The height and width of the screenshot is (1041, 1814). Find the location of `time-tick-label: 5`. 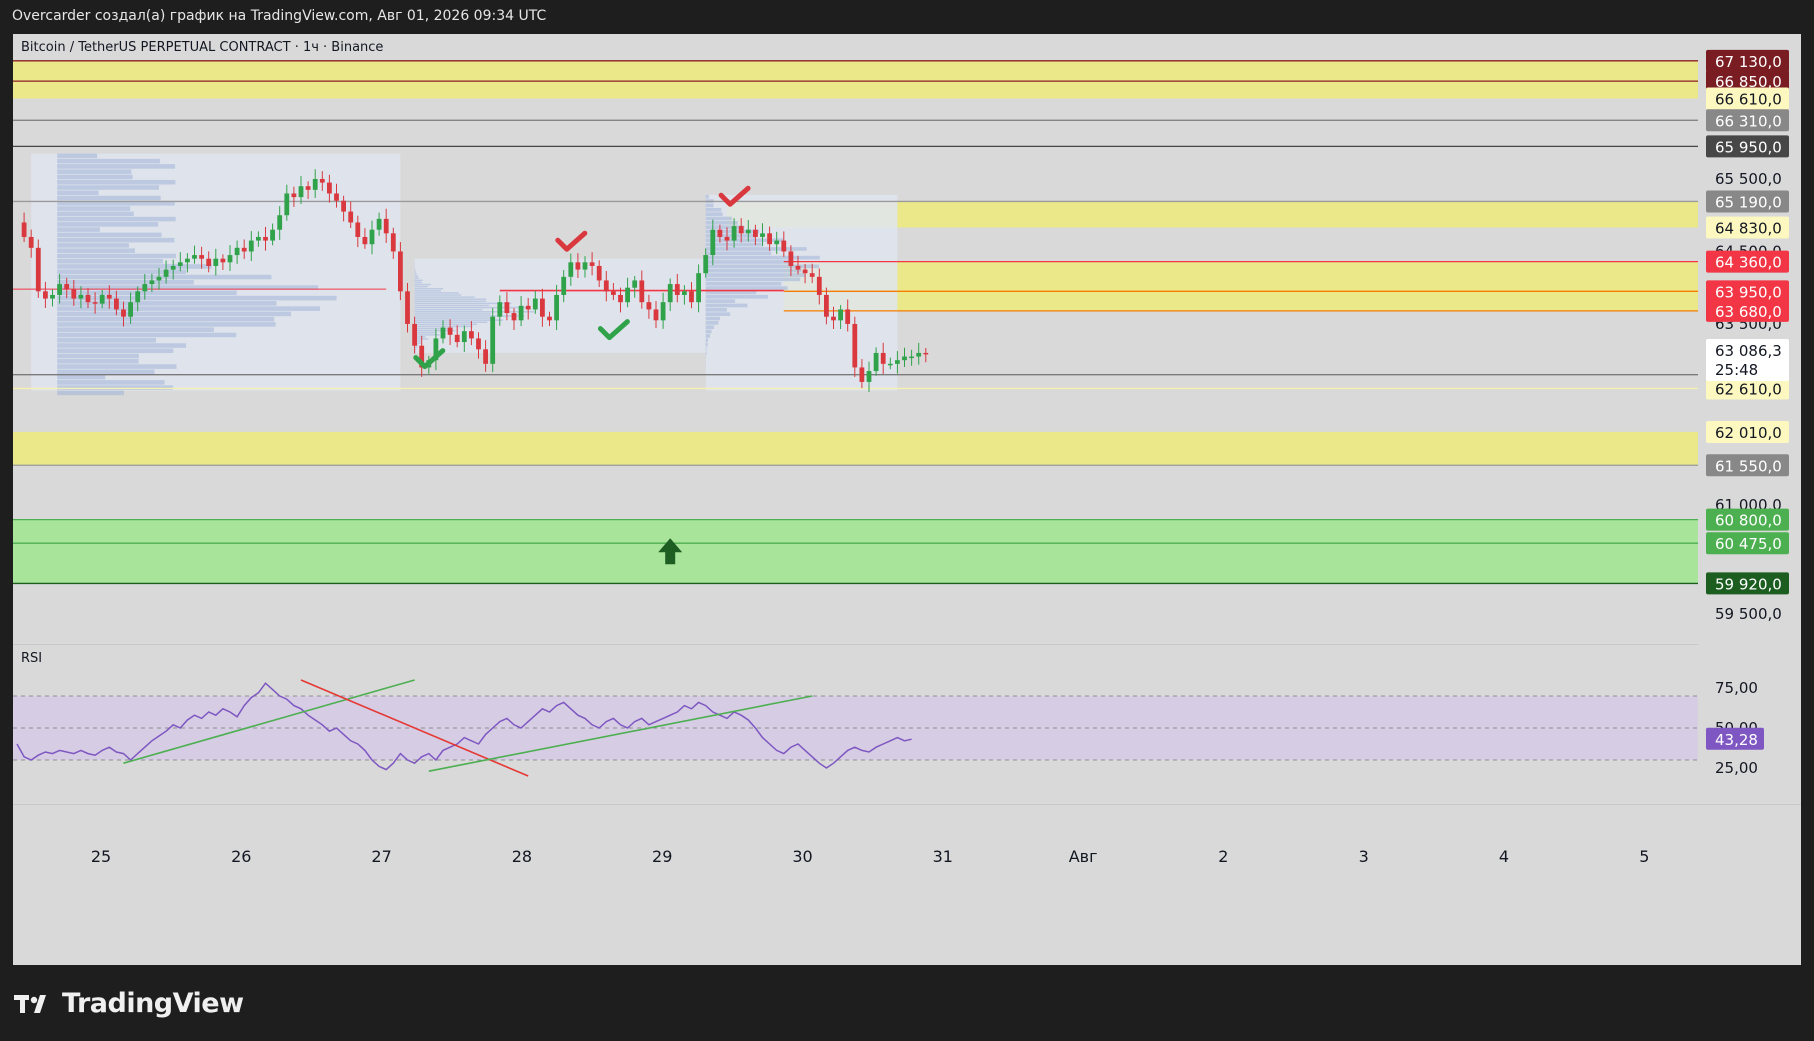

time-tick-label: 5 is located at coordinates (1644, 856).